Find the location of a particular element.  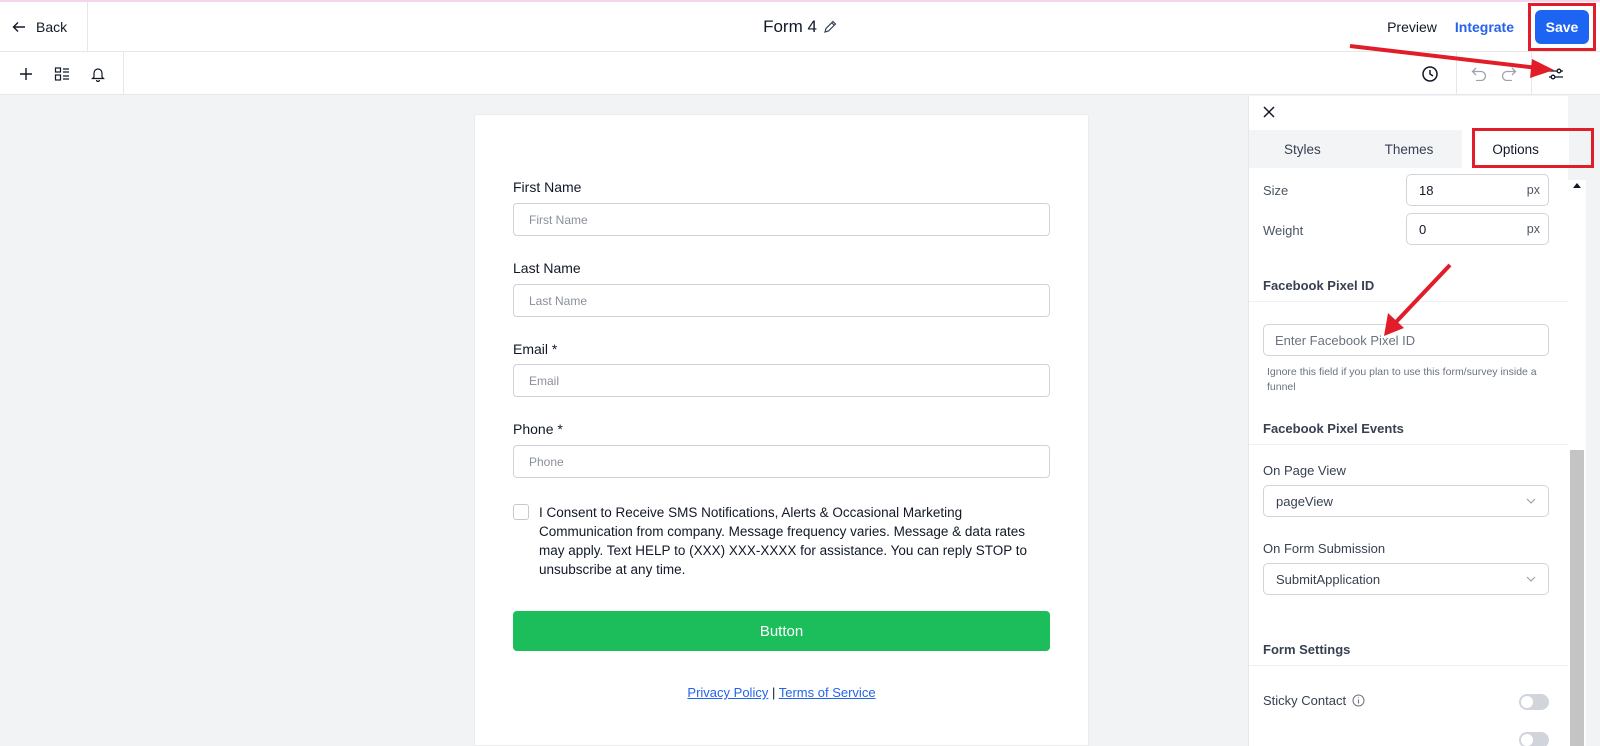

form-title: Form 4 is located at coordinates (800, 27).